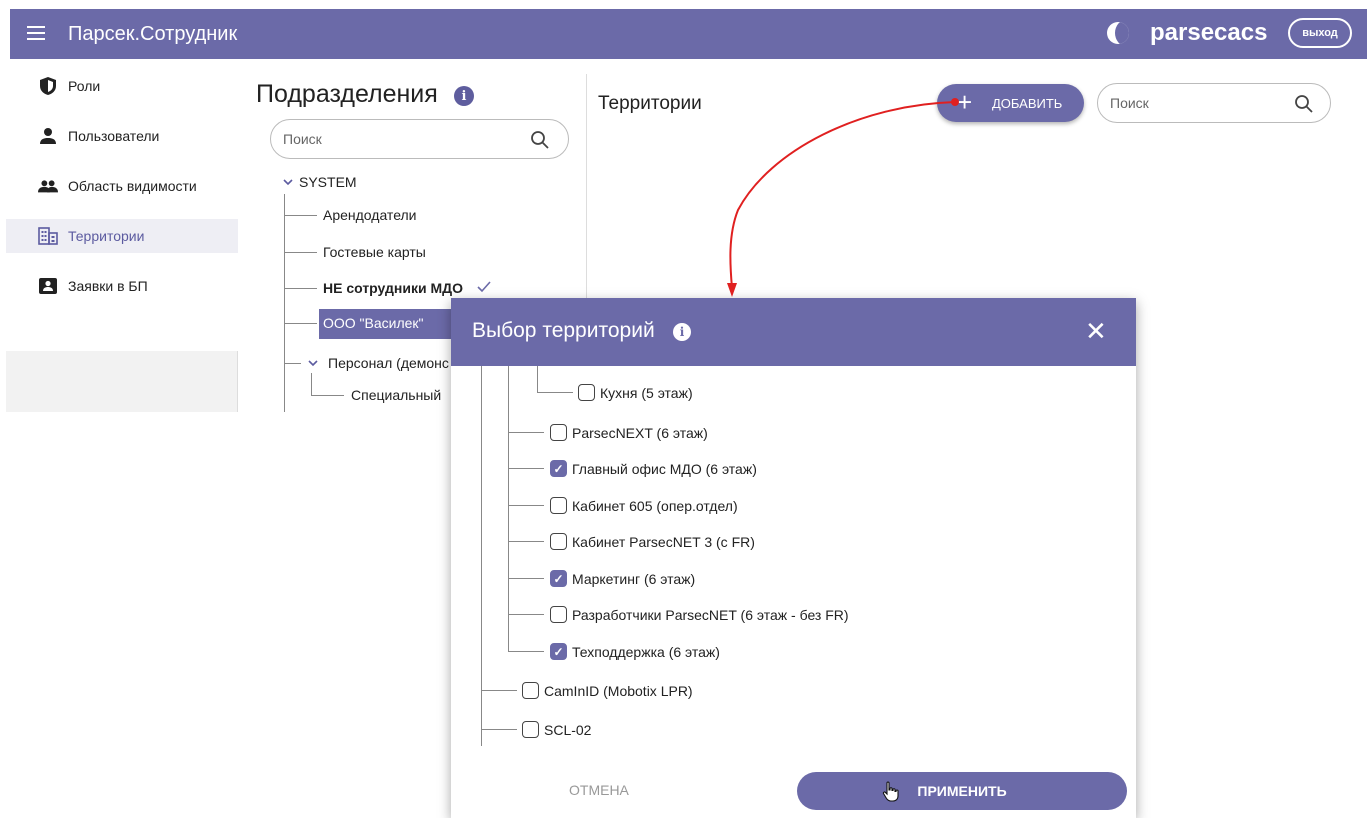  Describe the element at coordinates (36, 33) in the screenshot. I see `menu-icon` at that location.